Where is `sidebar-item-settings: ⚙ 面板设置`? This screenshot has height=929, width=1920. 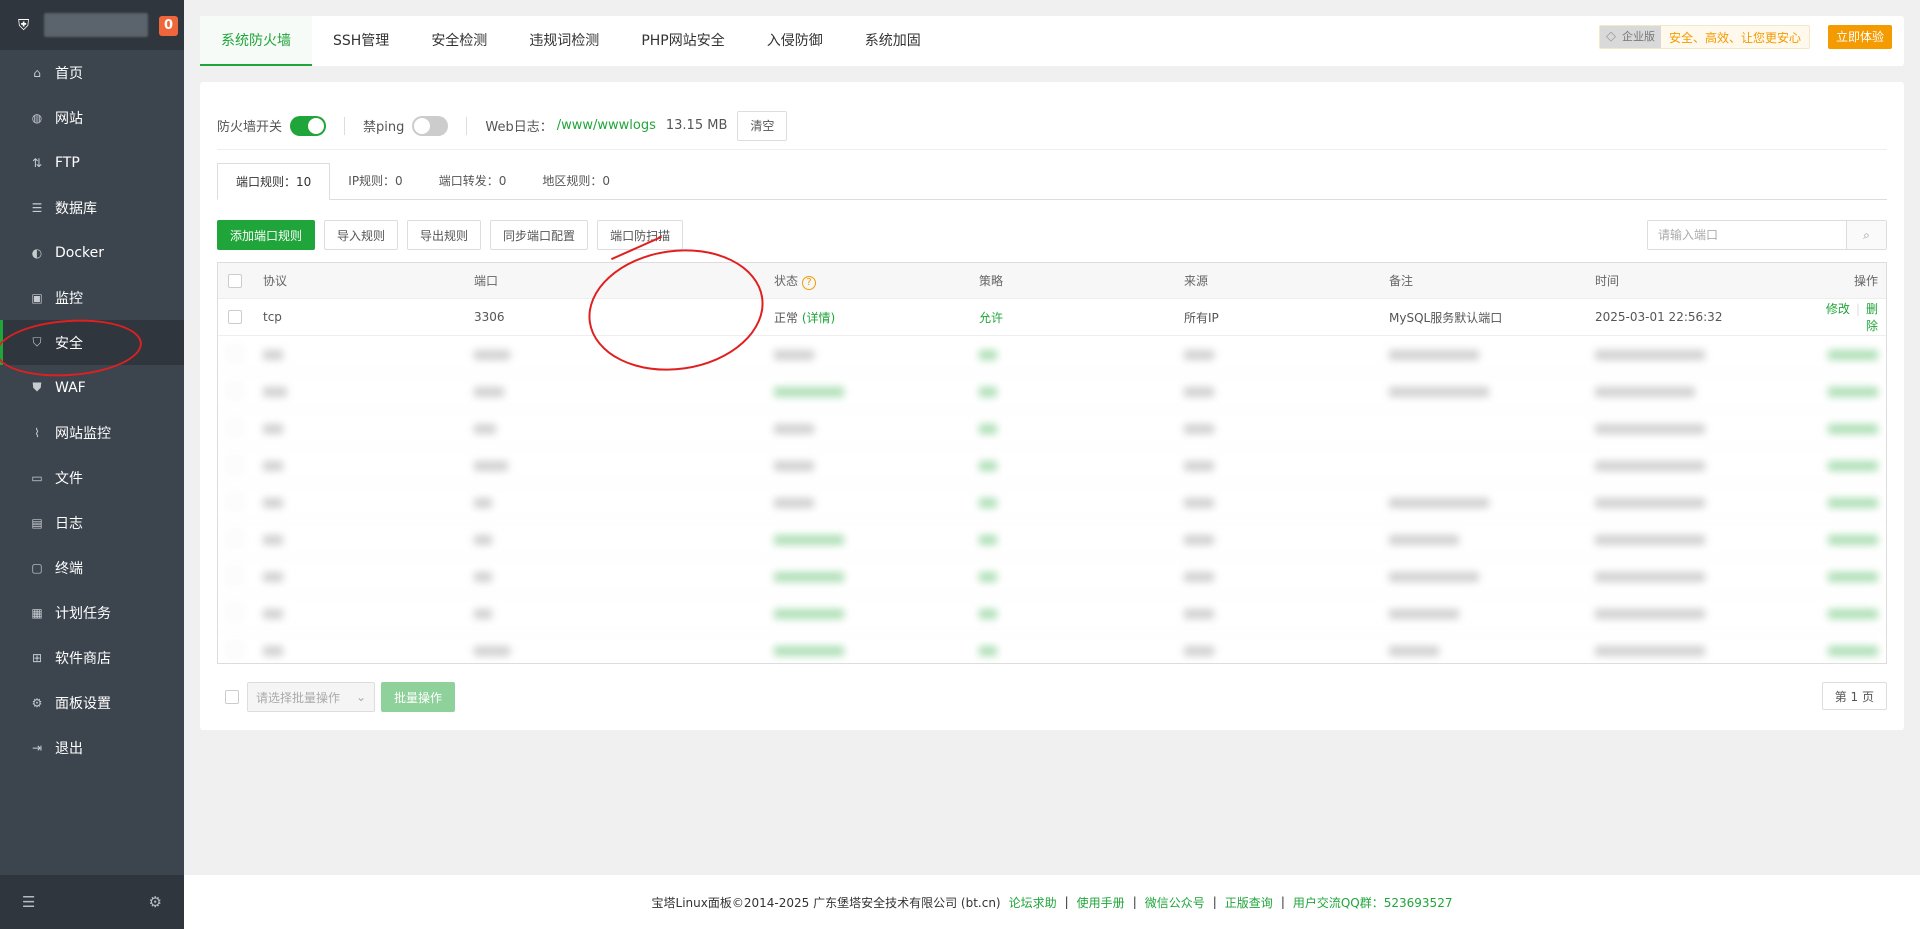 sidebar-item-settings: ⚙ 面板设置 is located at coordinates (92, 702).